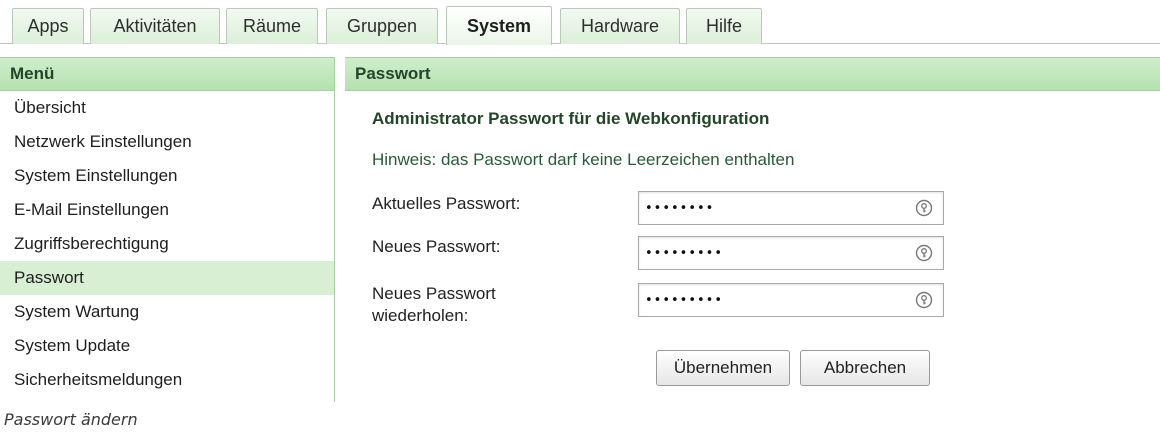 The height and width of the screenshot is (434, 1160). I want to click on tab-raeume: Räume, so click(272, 26).